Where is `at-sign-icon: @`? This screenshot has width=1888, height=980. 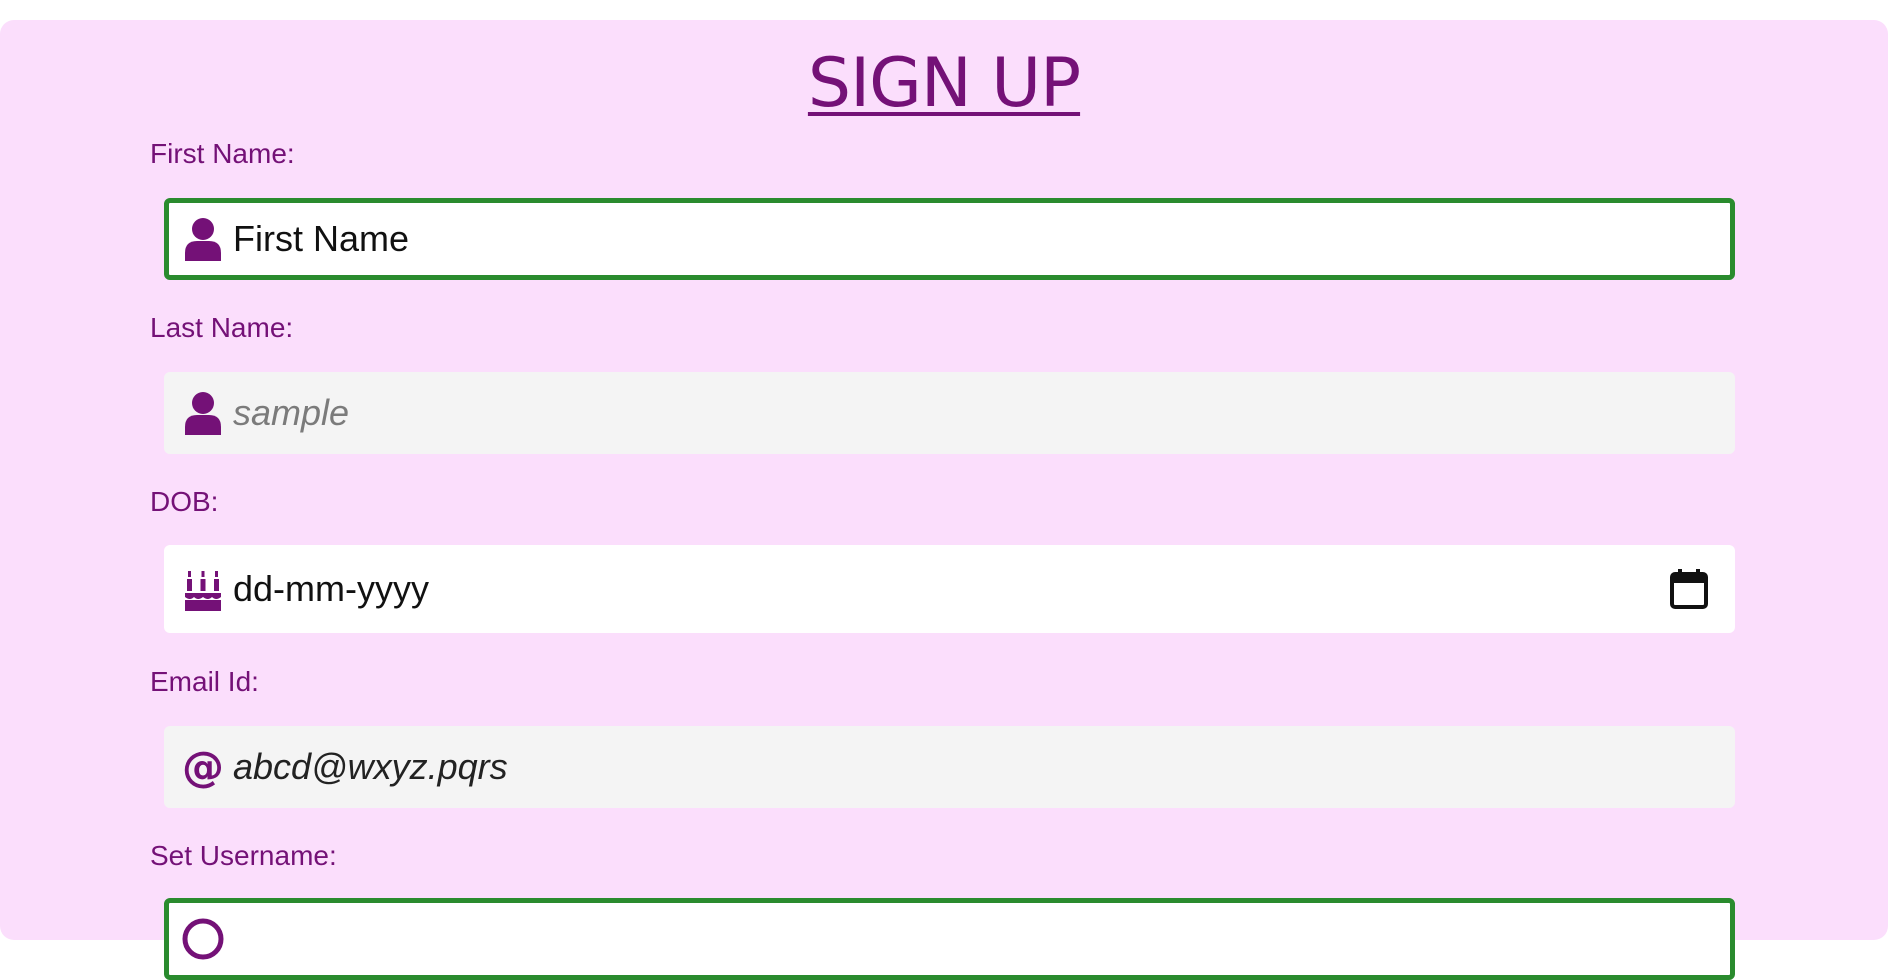
at-sign-icon: @ is located at coordinates (203, 767).